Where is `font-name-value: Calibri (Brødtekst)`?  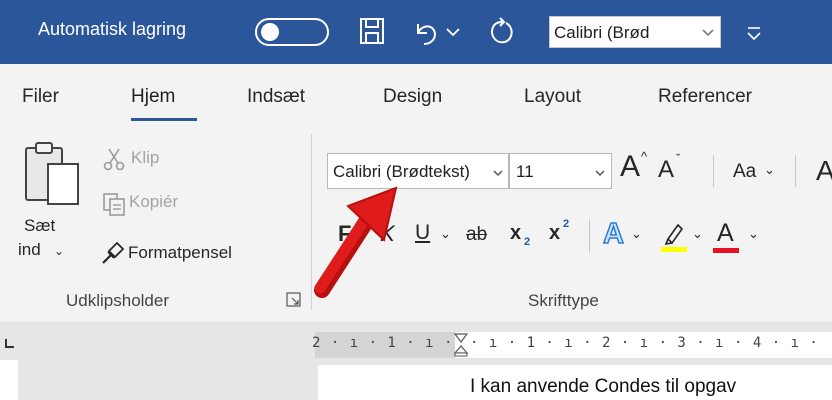
font-name-value: Calibri (Brødtekst) is located at coordinates (401, 171).